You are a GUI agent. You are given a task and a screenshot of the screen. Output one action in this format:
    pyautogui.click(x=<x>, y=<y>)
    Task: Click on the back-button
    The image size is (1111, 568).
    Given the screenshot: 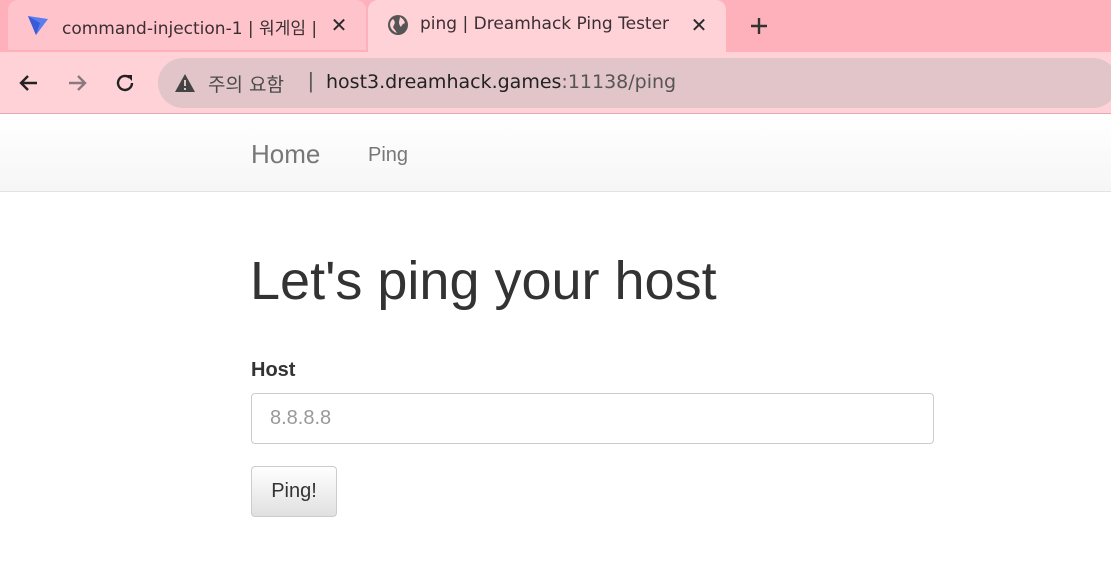 What is the action you would take?
    pyautogui.click(x=29, y=83)
    